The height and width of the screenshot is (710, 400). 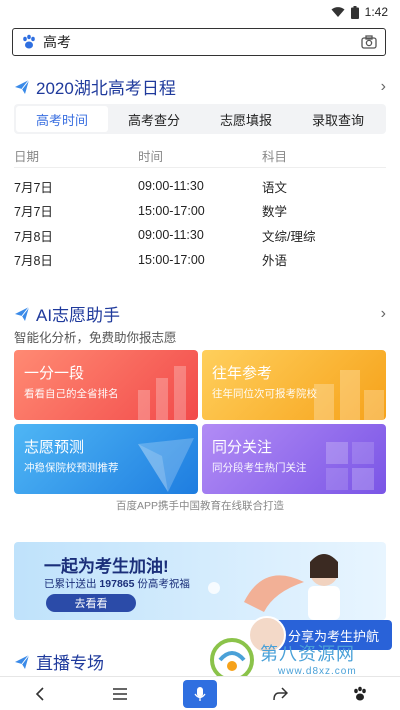 What do you see at coordinates (369, 42) in the screenshot?
I see `camera-icon` at bounding box center [369, 42].